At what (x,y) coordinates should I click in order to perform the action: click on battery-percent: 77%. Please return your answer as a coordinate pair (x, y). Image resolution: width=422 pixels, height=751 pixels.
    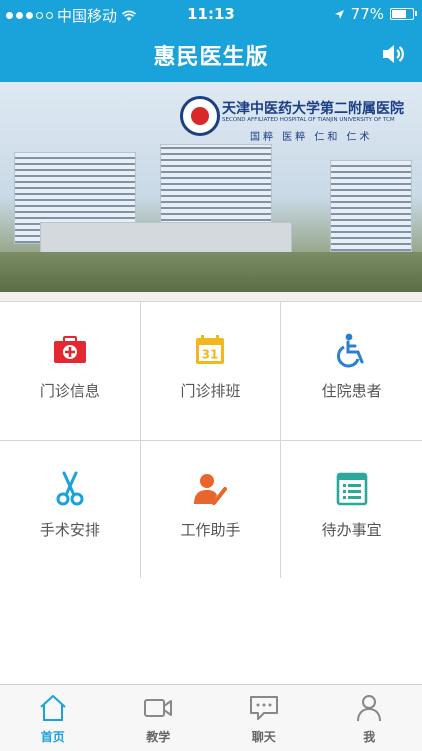
    Looking at the image, I should click on (367, 14).